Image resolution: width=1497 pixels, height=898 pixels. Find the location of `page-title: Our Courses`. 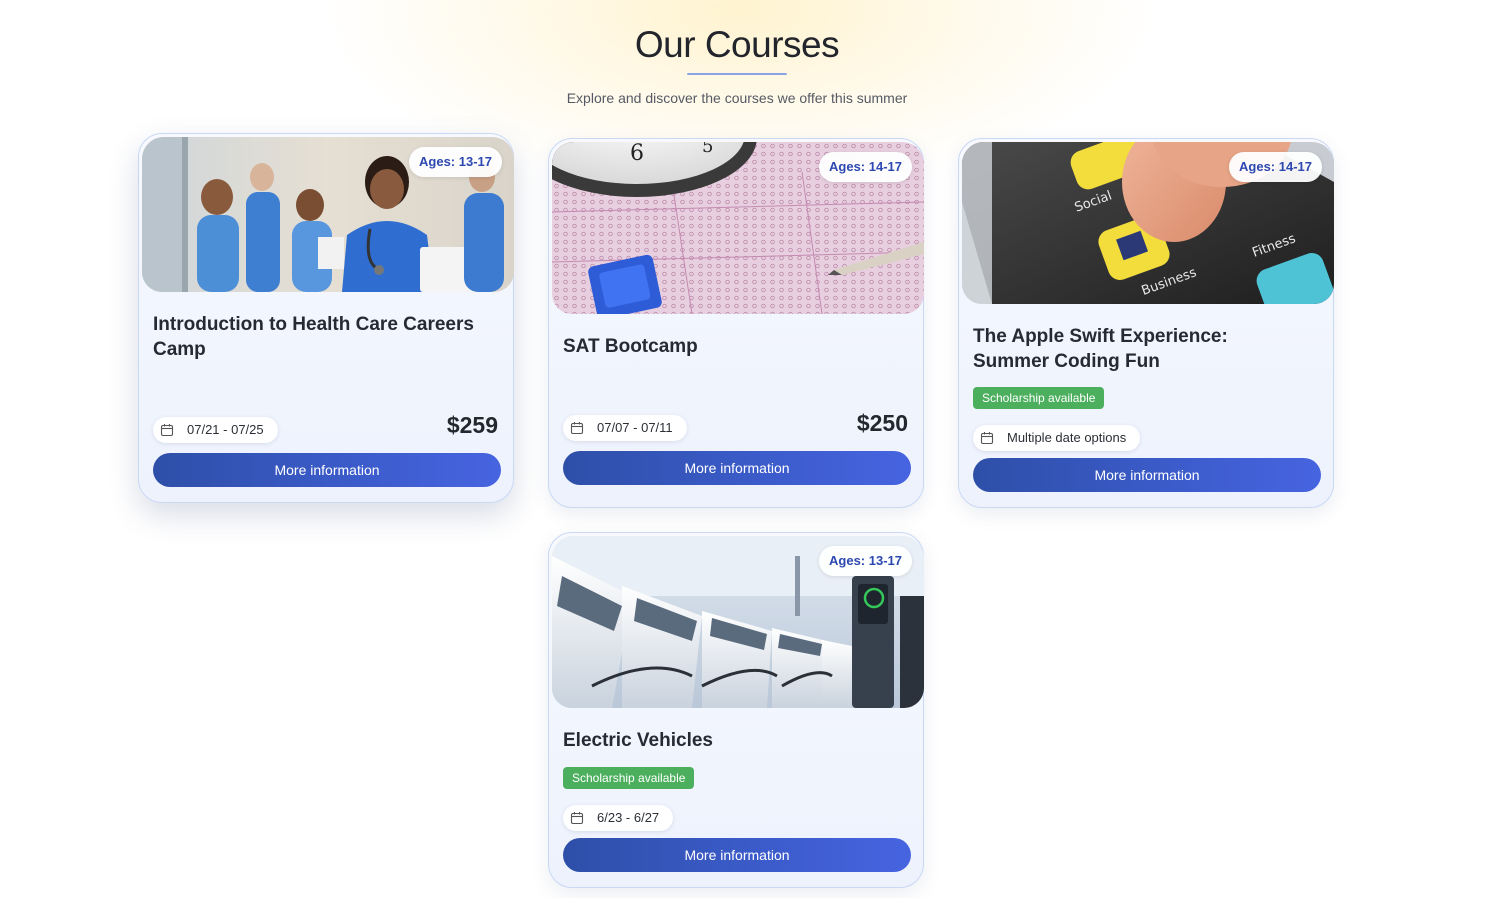

page-title: Our Courses is located at coordinates (737, 44).